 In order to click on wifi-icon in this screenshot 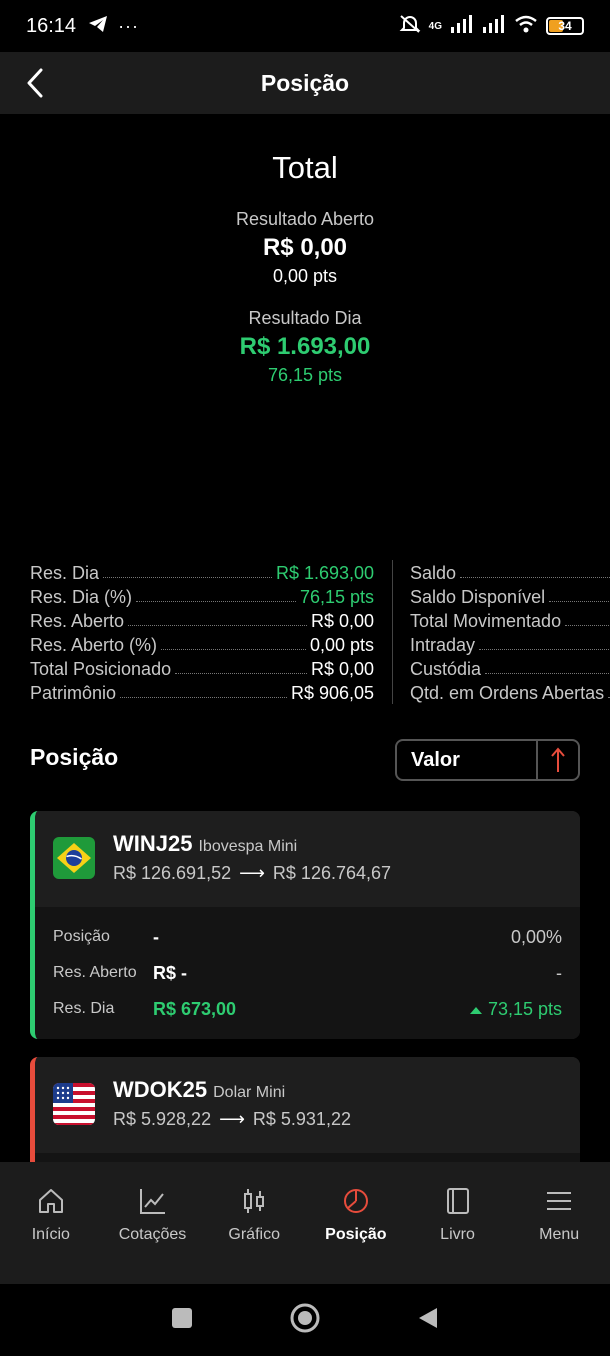, I will do `click(526, 26)`.